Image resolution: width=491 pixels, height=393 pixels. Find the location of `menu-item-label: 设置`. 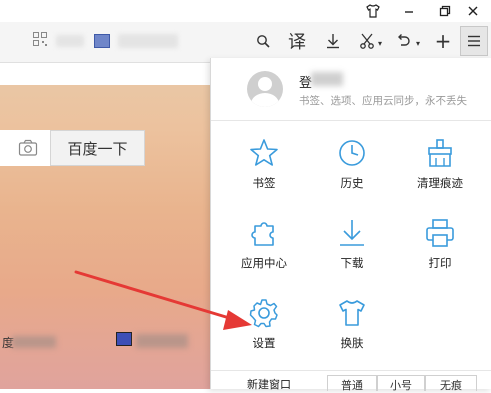

menu-item-label: 设置 is located at coordinates (264, 343).